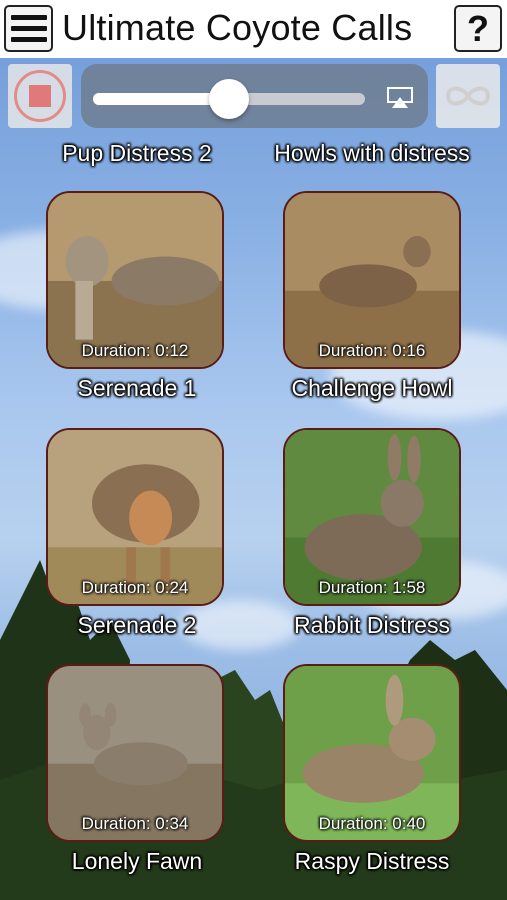 This screenshot has width=507, height=900. I want to click on playback-controls, so click(253, 98).